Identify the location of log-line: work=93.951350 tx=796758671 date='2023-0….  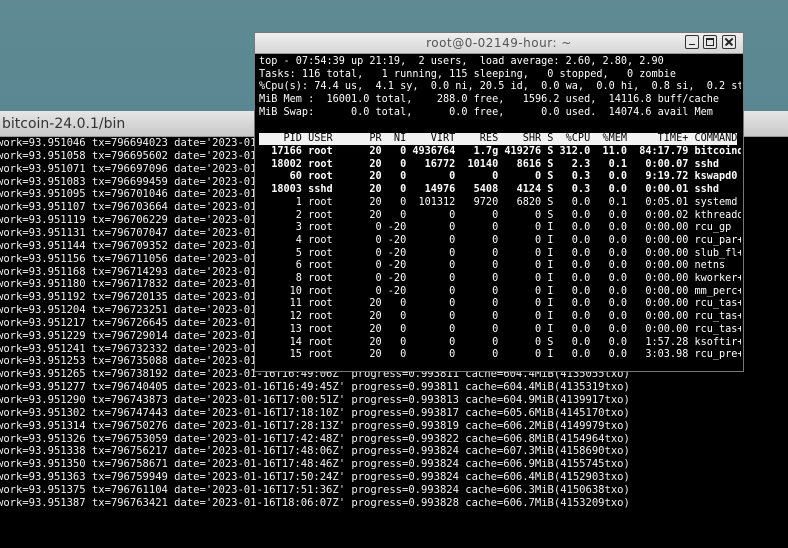
(315, 464).